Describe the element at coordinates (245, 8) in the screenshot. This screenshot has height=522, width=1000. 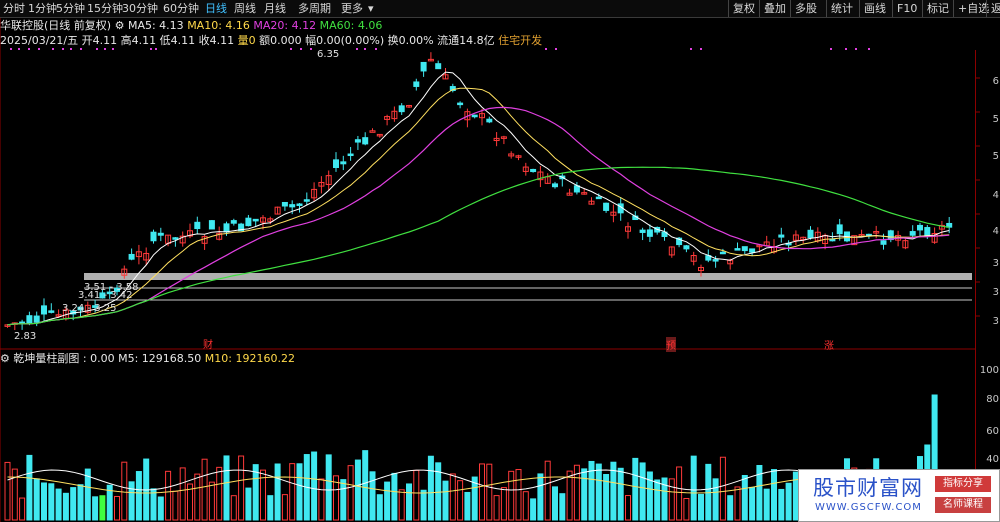
I see `tab-7: 周线` at that location.